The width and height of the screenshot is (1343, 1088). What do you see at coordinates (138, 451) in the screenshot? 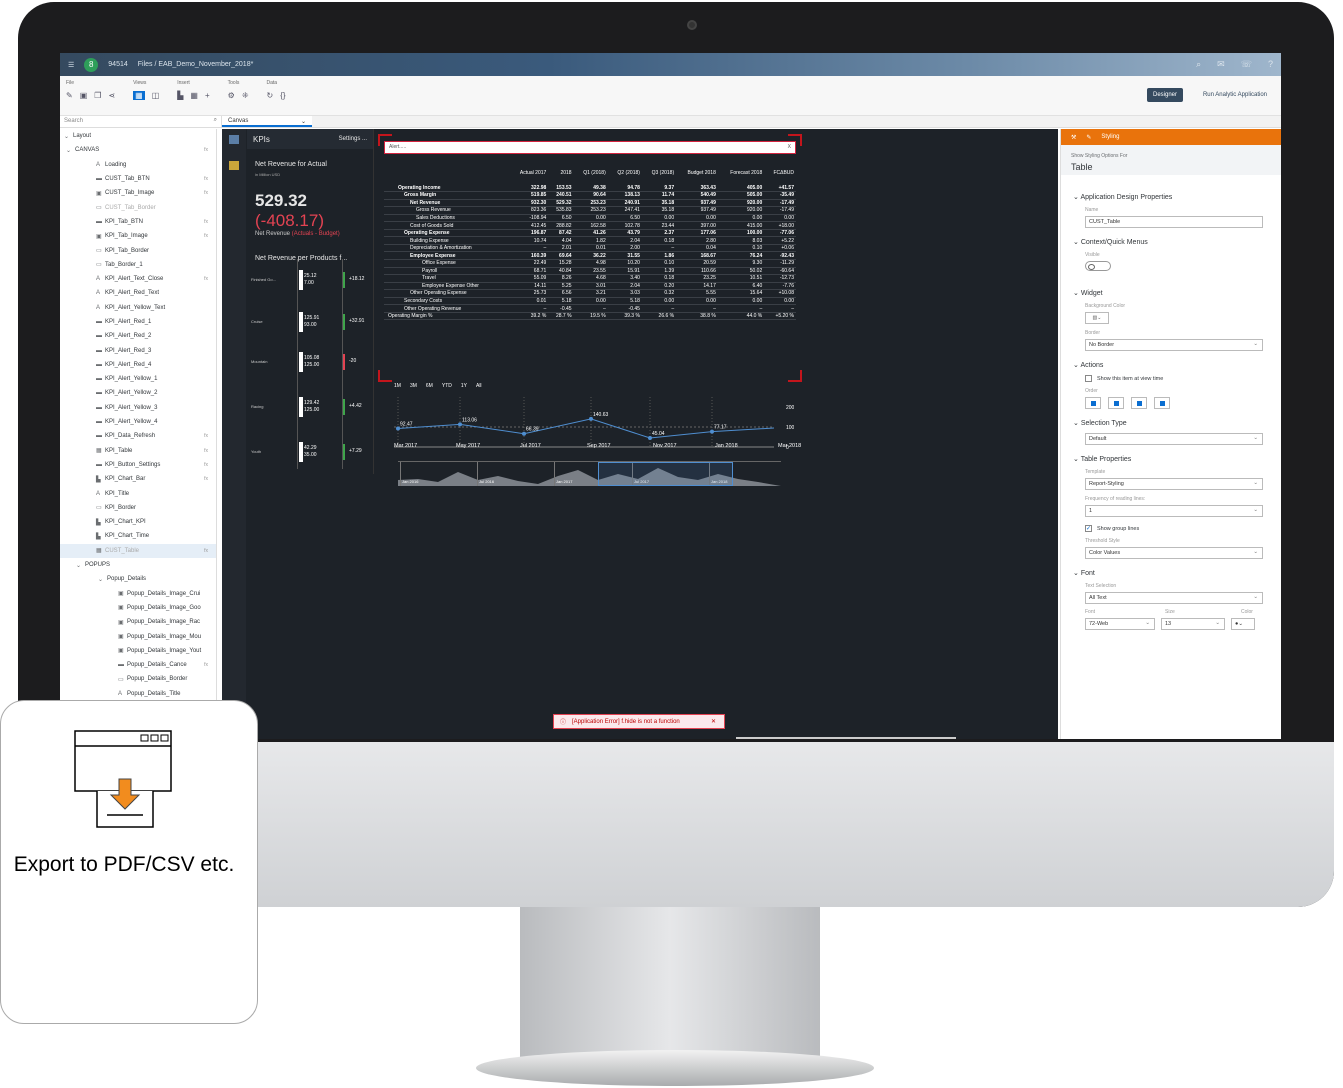
I see `outline-item: ▦ KPI_Table fx` at bounding box center [138, 451].